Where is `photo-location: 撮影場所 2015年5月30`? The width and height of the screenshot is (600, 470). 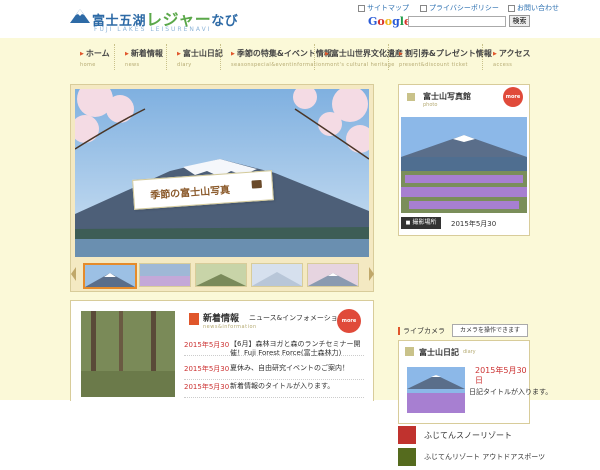
photo-location: 撮影場所 2015年5月30 is located at coordinates (464, 224).